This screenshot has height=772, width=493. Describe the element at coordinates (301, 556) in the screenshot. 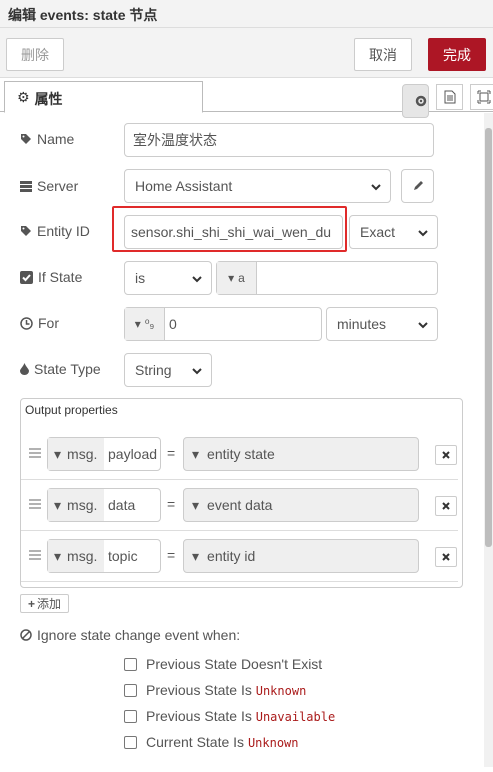

I see `output-value-select: ▾ entity id` at that location.